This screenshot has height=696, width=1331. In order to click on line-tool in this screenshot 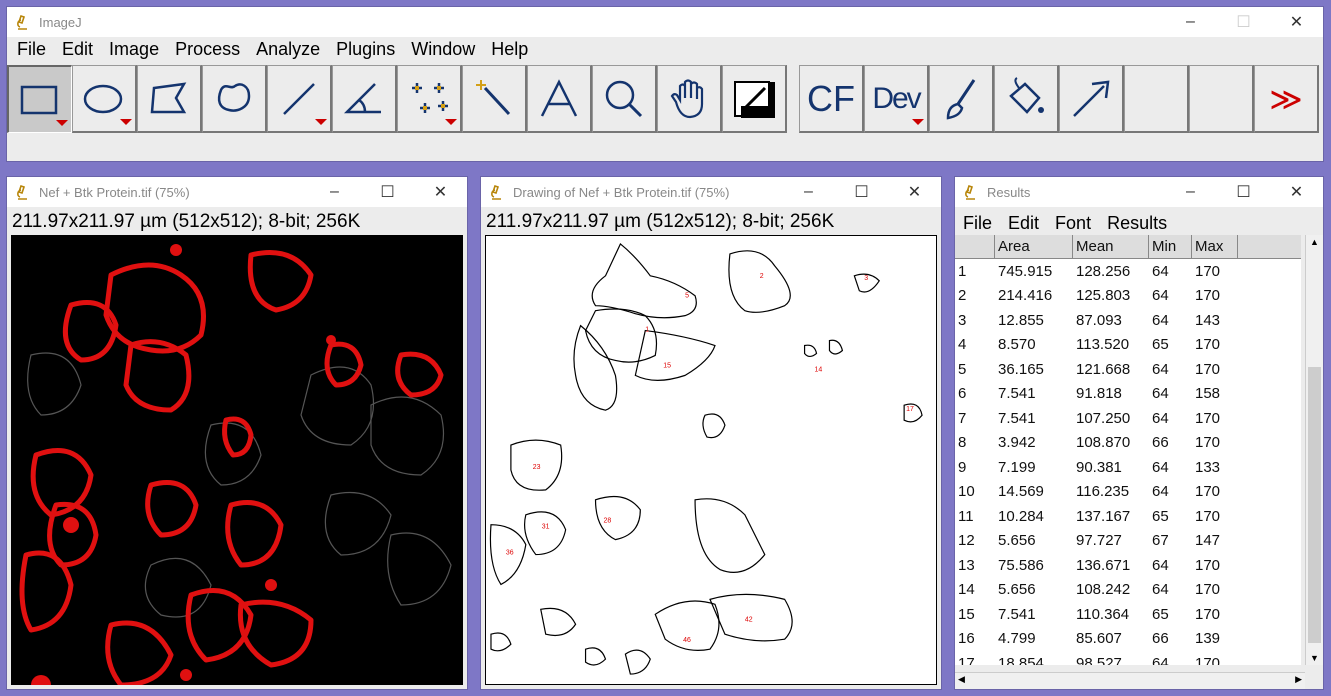, I will do `click(299, 99)`.